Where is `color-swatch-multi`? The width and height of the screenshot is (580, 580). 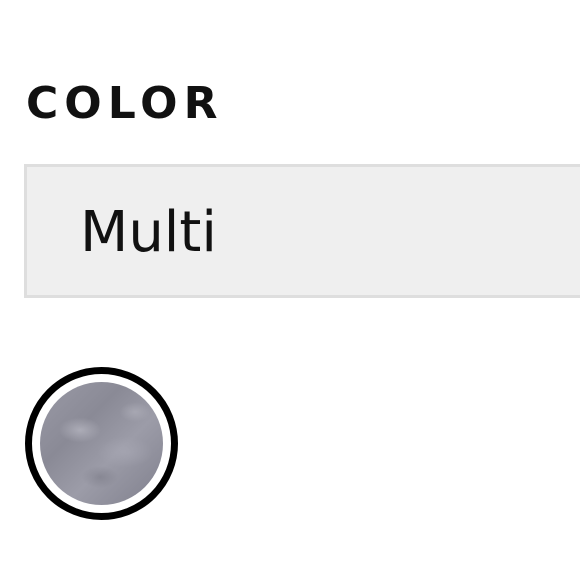
color-swatch-multi is located at coordinates (101, 443).